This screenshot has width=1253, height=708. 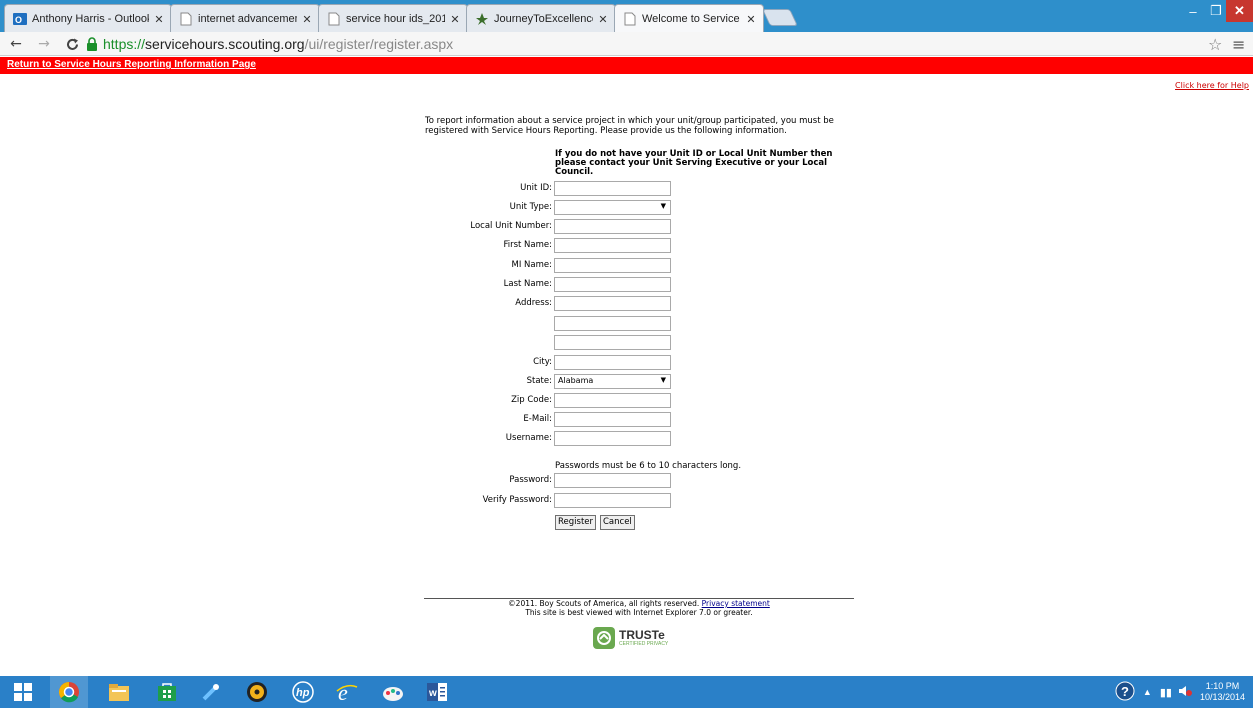 What do you see at coordinates (517, 500) in the screenshot?
I see `verify-password-label: Verify Password:` at bounding box center [517, 500].